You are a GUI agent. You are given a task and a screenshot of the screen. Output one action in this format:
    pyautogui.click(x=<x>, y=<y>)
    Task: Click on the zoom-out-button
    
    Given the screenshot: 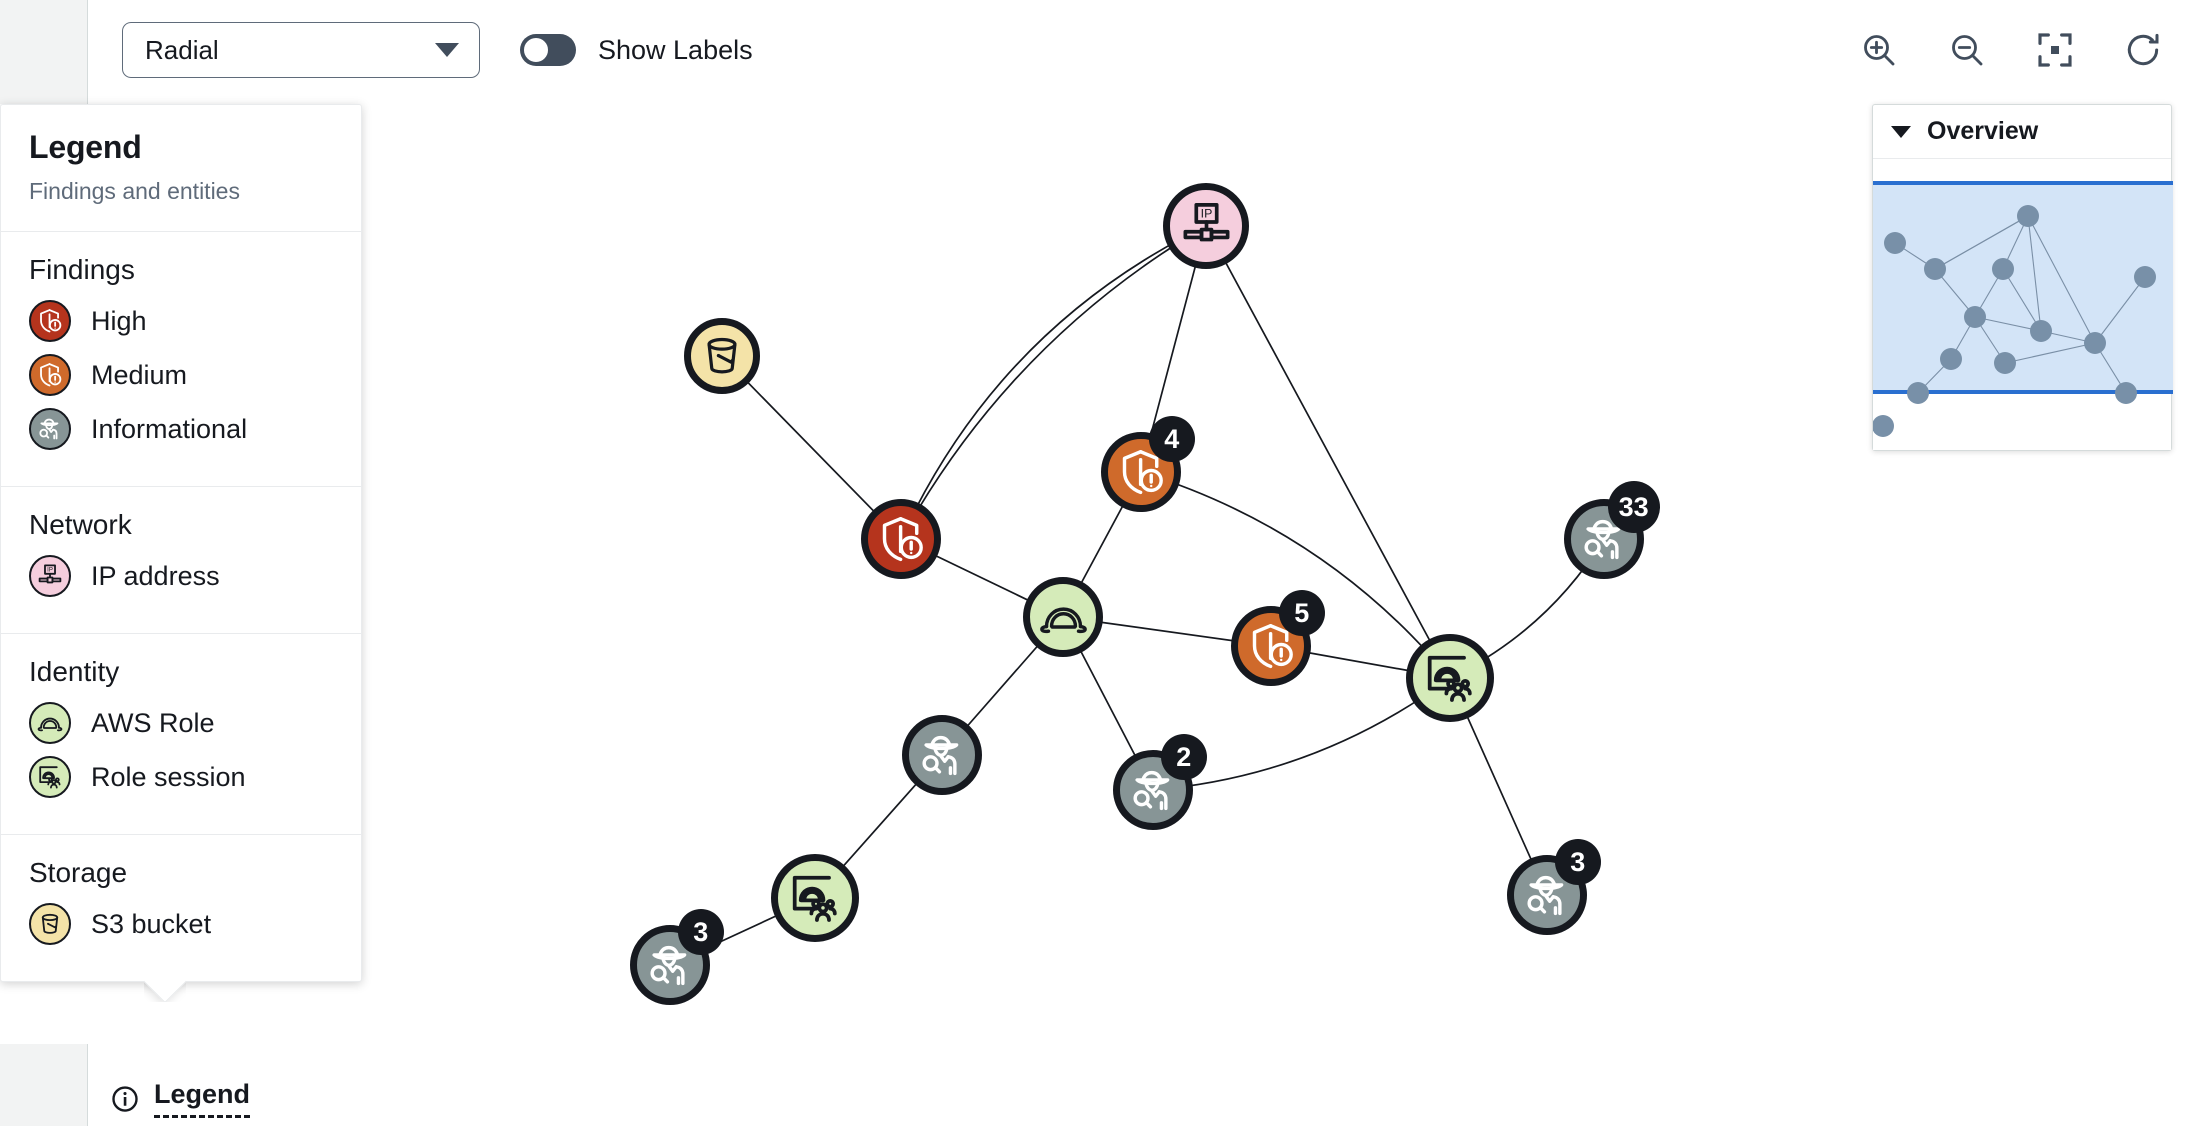 What is the action you would take?
    pyautogui.click(x=1967, y=50)
    